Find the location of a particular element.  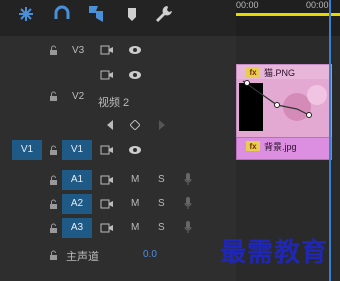

add-marker-icon is located at coordinates (132, 14).